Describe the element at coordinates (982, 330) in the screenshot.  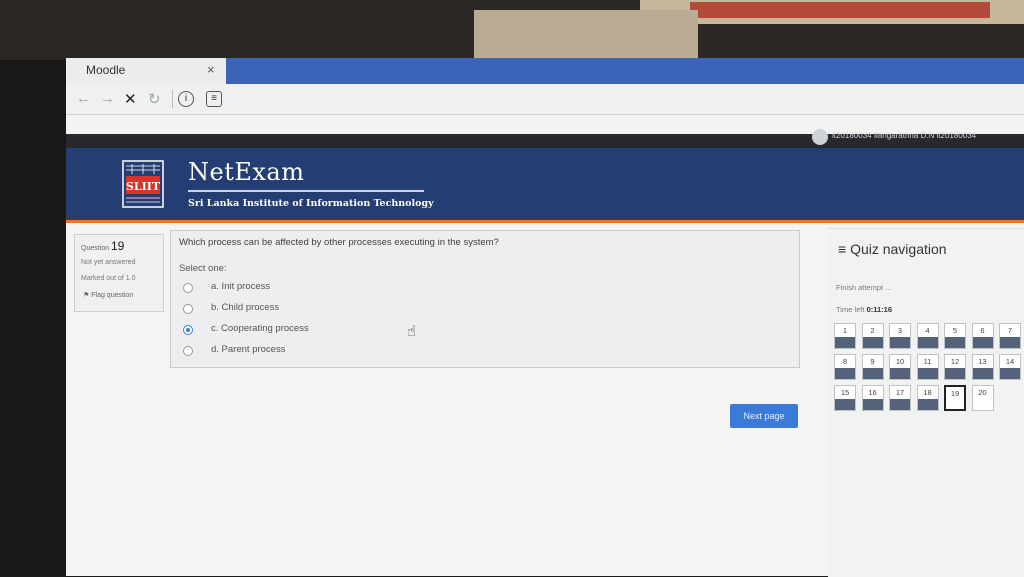
I see `quiz-nav-button-label: 6` at that location.